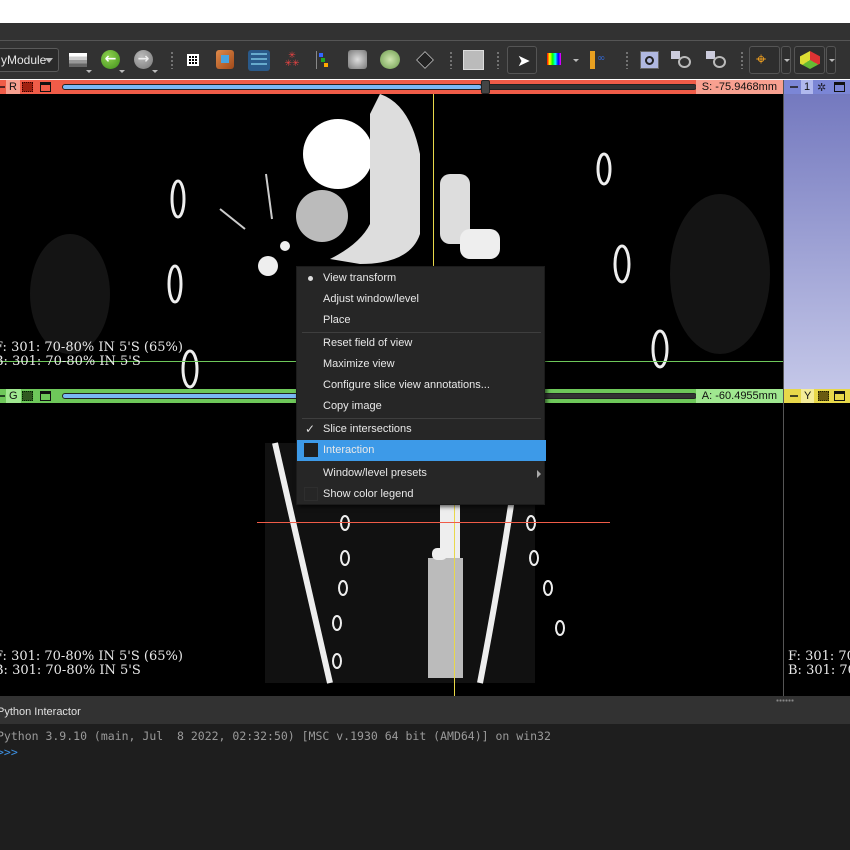  I want to click on menu-item-label: Copy image, so click(352, 406).